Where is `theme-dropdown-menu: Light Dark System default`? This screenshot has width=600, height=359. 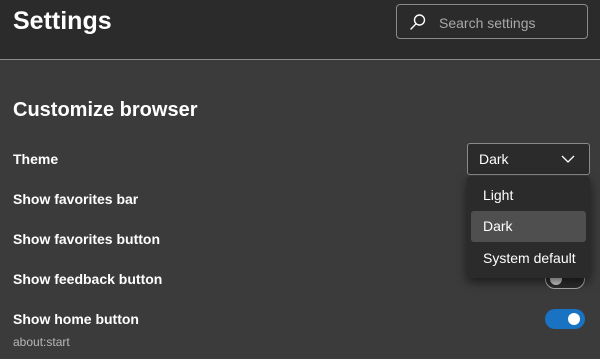 theme-dropdown-menu: Light Dark System default is located at coordinates (528, 227).